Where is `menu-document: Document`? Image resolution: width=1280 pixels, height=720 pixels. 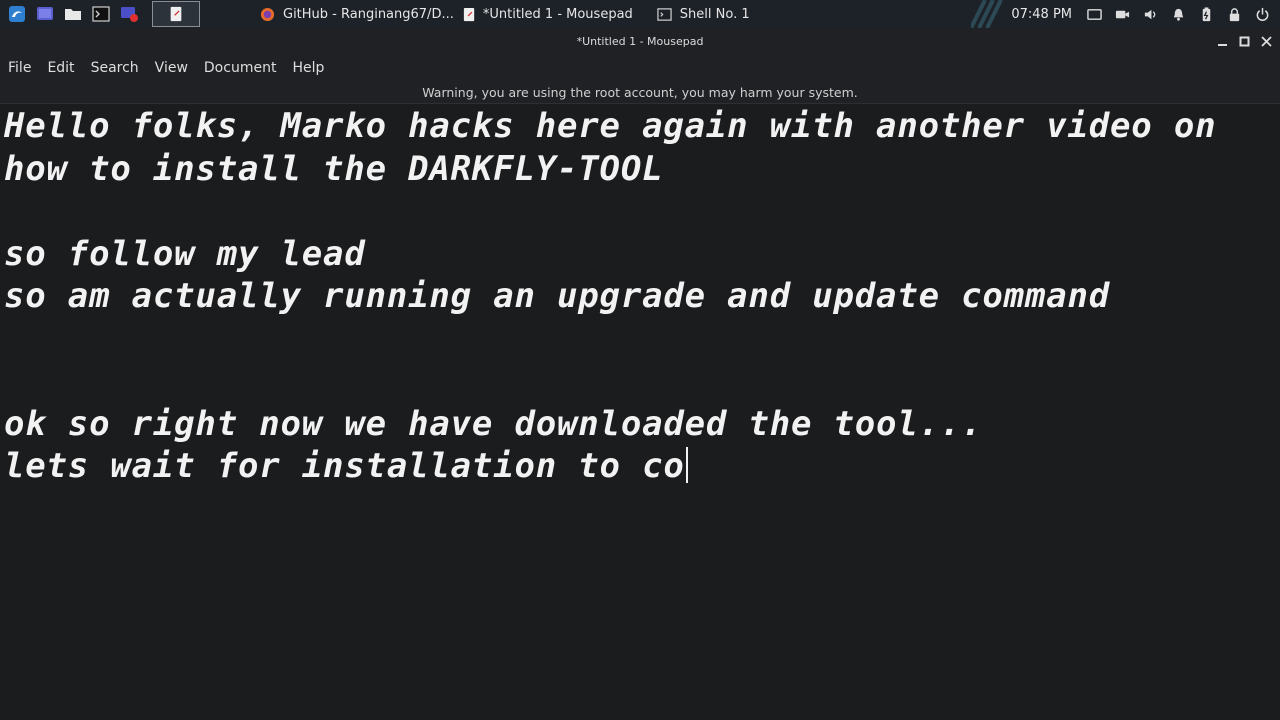 menu-document: Document is located at coordinates (240, 68).